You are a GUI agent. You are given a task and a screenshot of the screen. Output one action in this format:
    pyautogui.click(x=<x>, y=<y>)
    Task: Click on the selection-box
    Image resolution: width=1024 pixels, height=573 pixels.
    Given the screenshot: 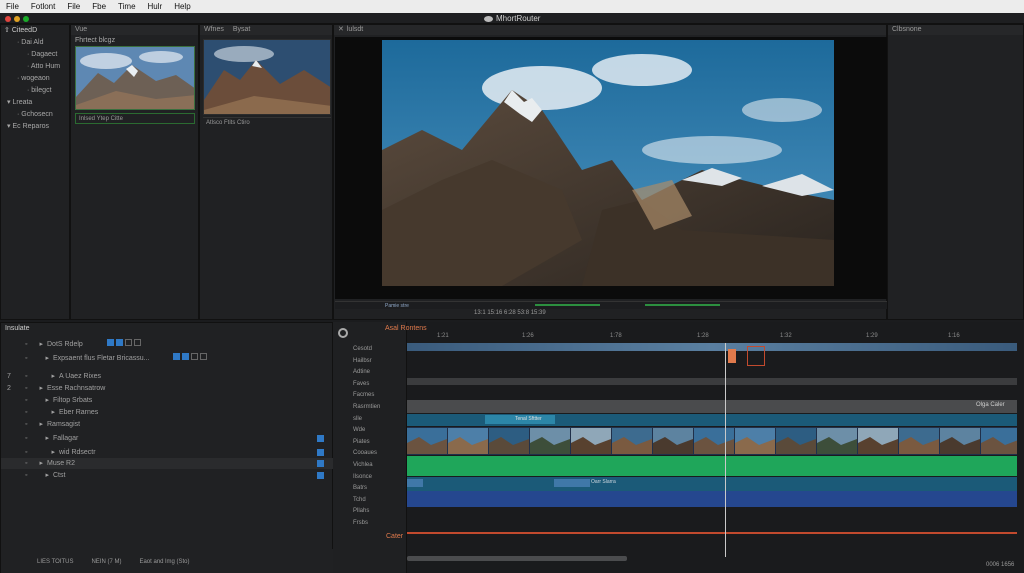 What is the action you would take?
    pyautogui.click(x=756, y=356)
    